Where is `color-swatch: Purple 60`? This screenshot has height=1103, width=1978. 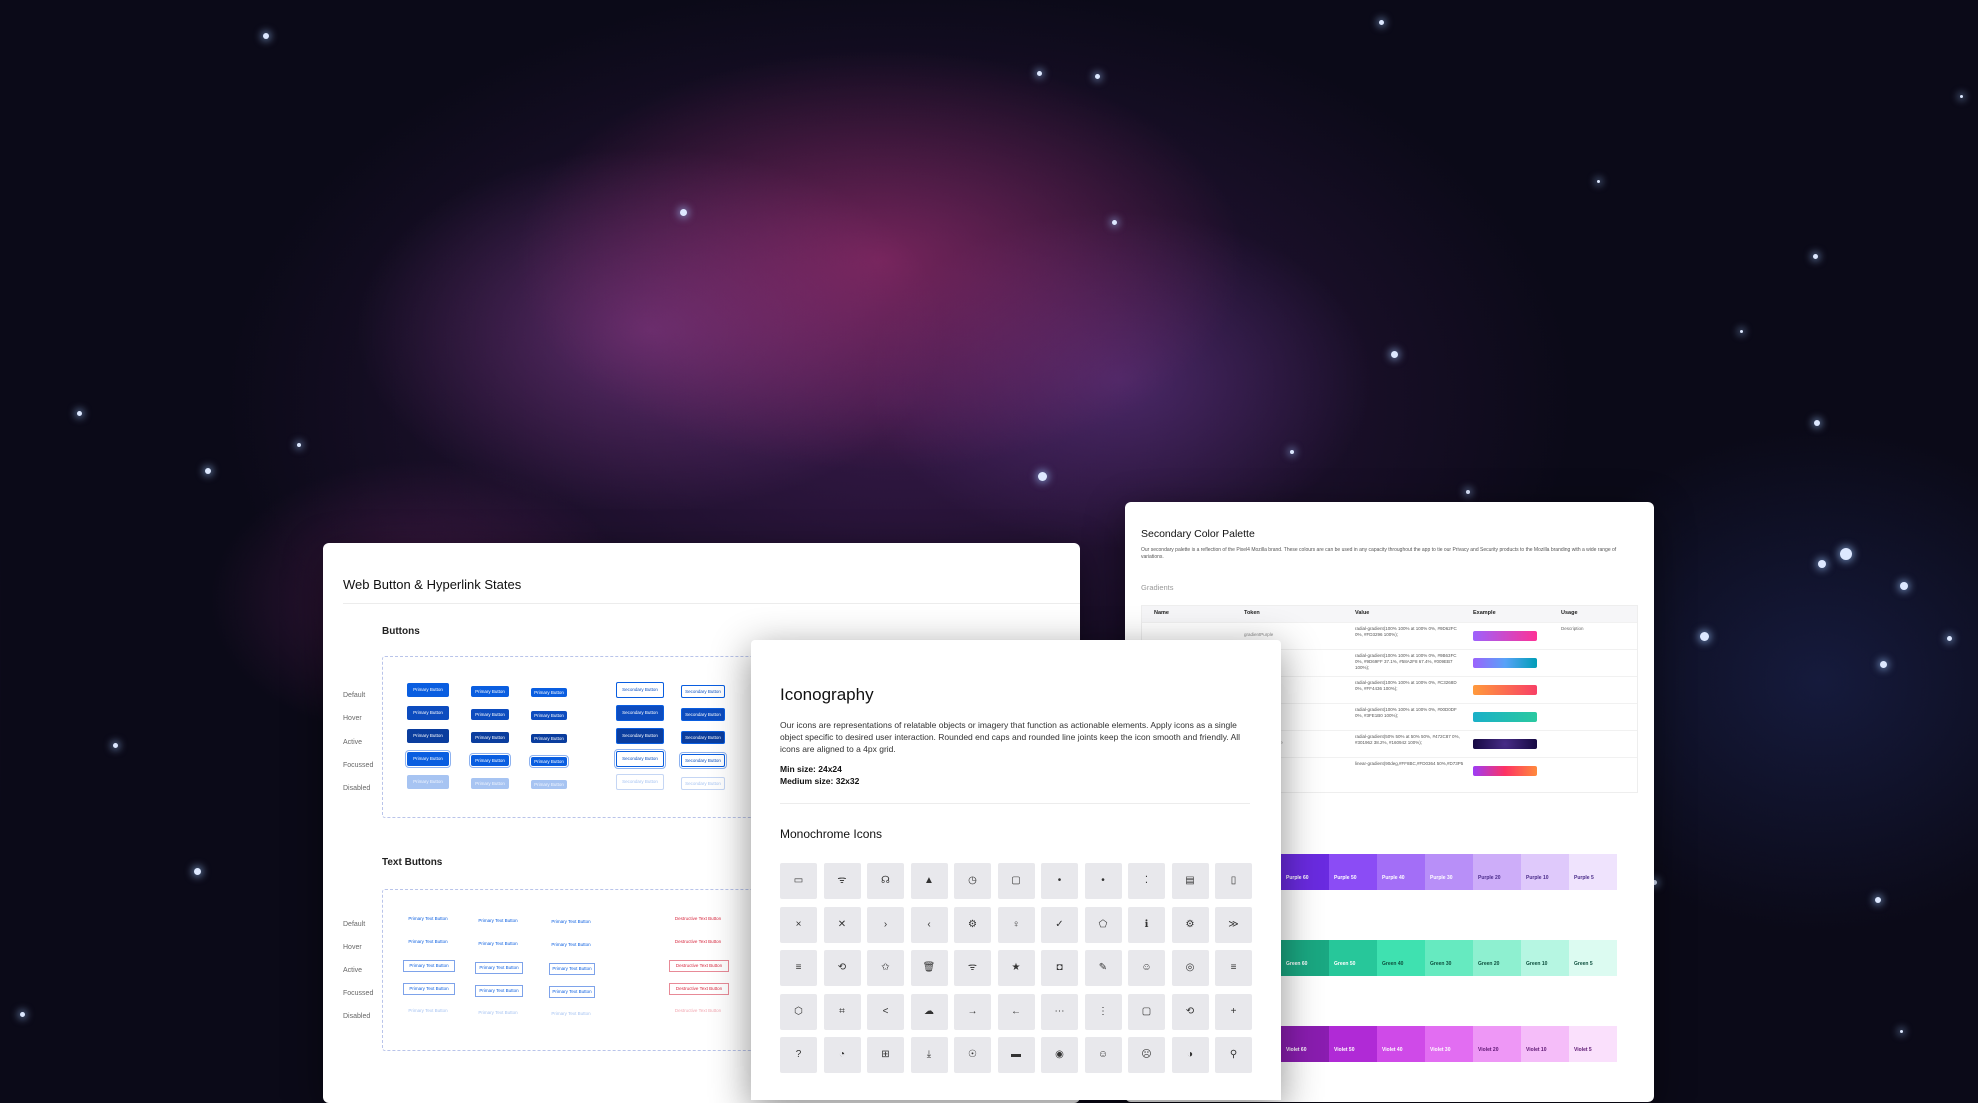
color-swatch: Purple 60 is located at coordinates (1305, 872).